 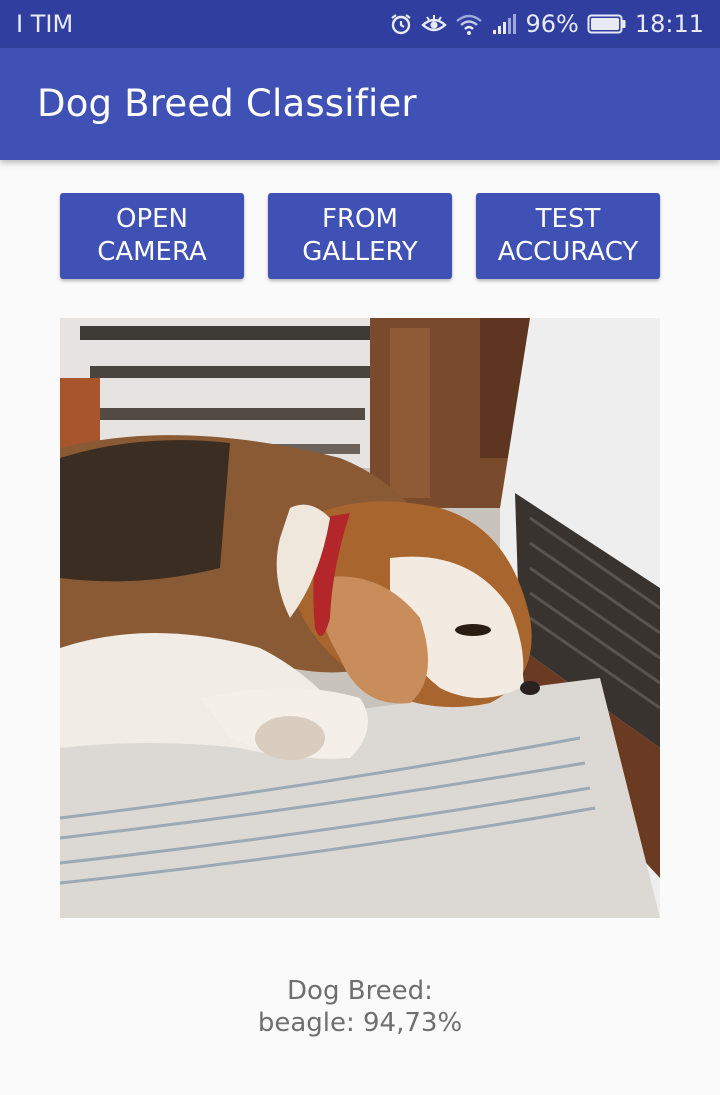 I want to click on from-gallery-label-line-1: FROM, so click(x=360, y=219).